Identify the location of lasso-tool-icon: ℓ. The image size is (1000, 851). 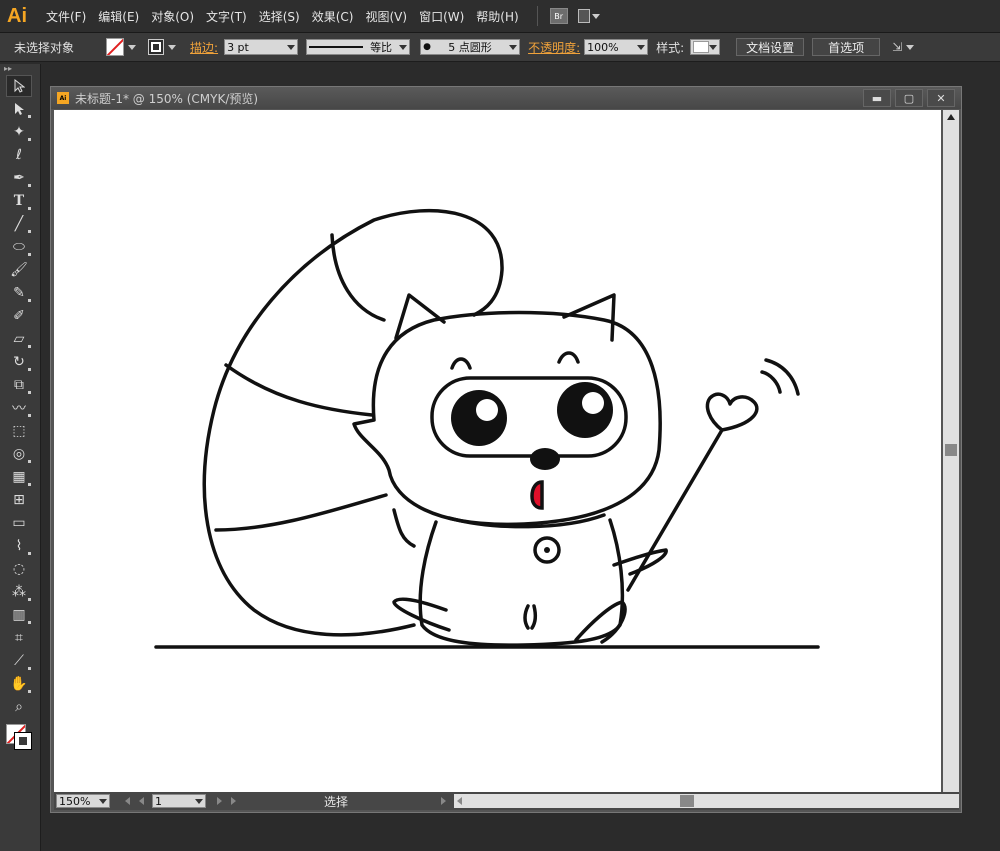
(19, 155).